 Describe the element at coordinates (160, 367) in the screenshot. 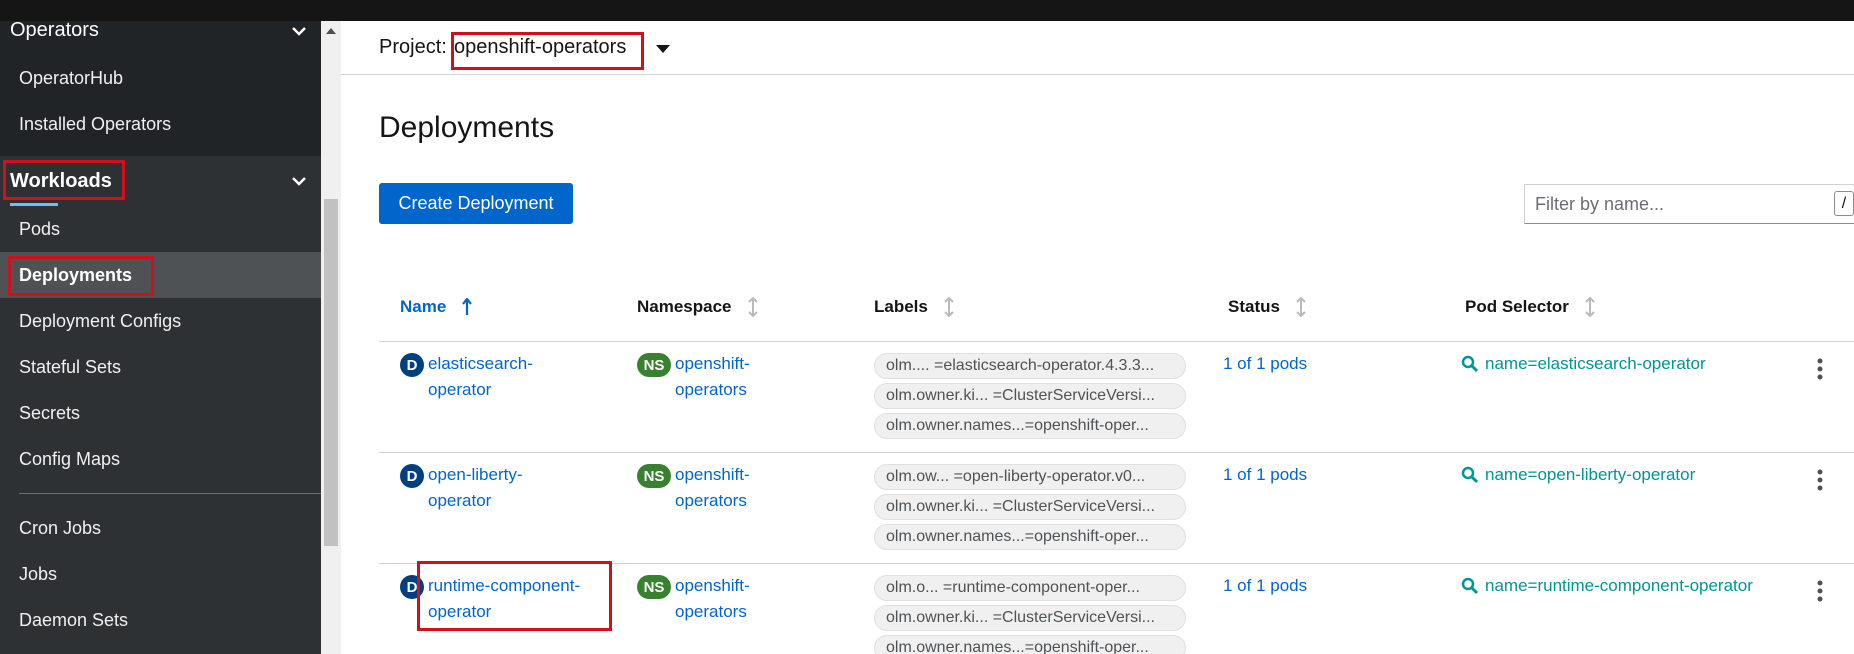

I see `sidebar-item-stateful-sets: Stateful Sets` at that location.